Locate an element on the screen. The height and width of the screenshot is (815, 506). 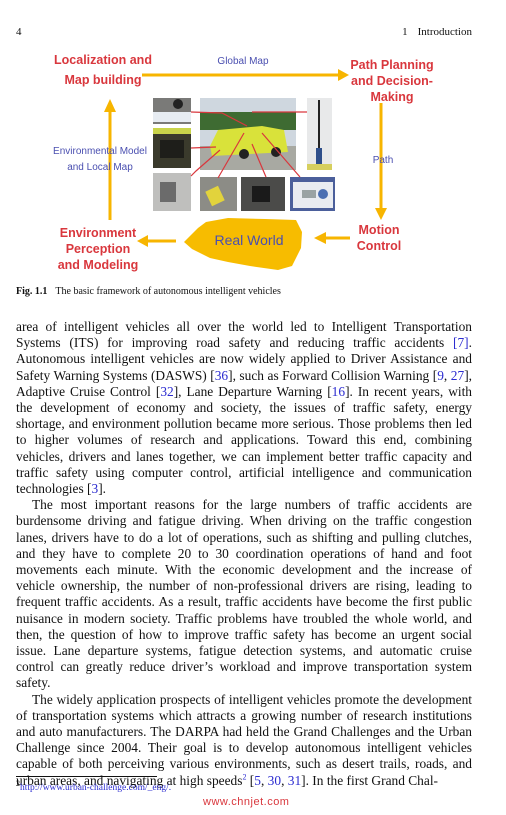
node-localization-line1: Localization and is located at coordinates (103, 60).